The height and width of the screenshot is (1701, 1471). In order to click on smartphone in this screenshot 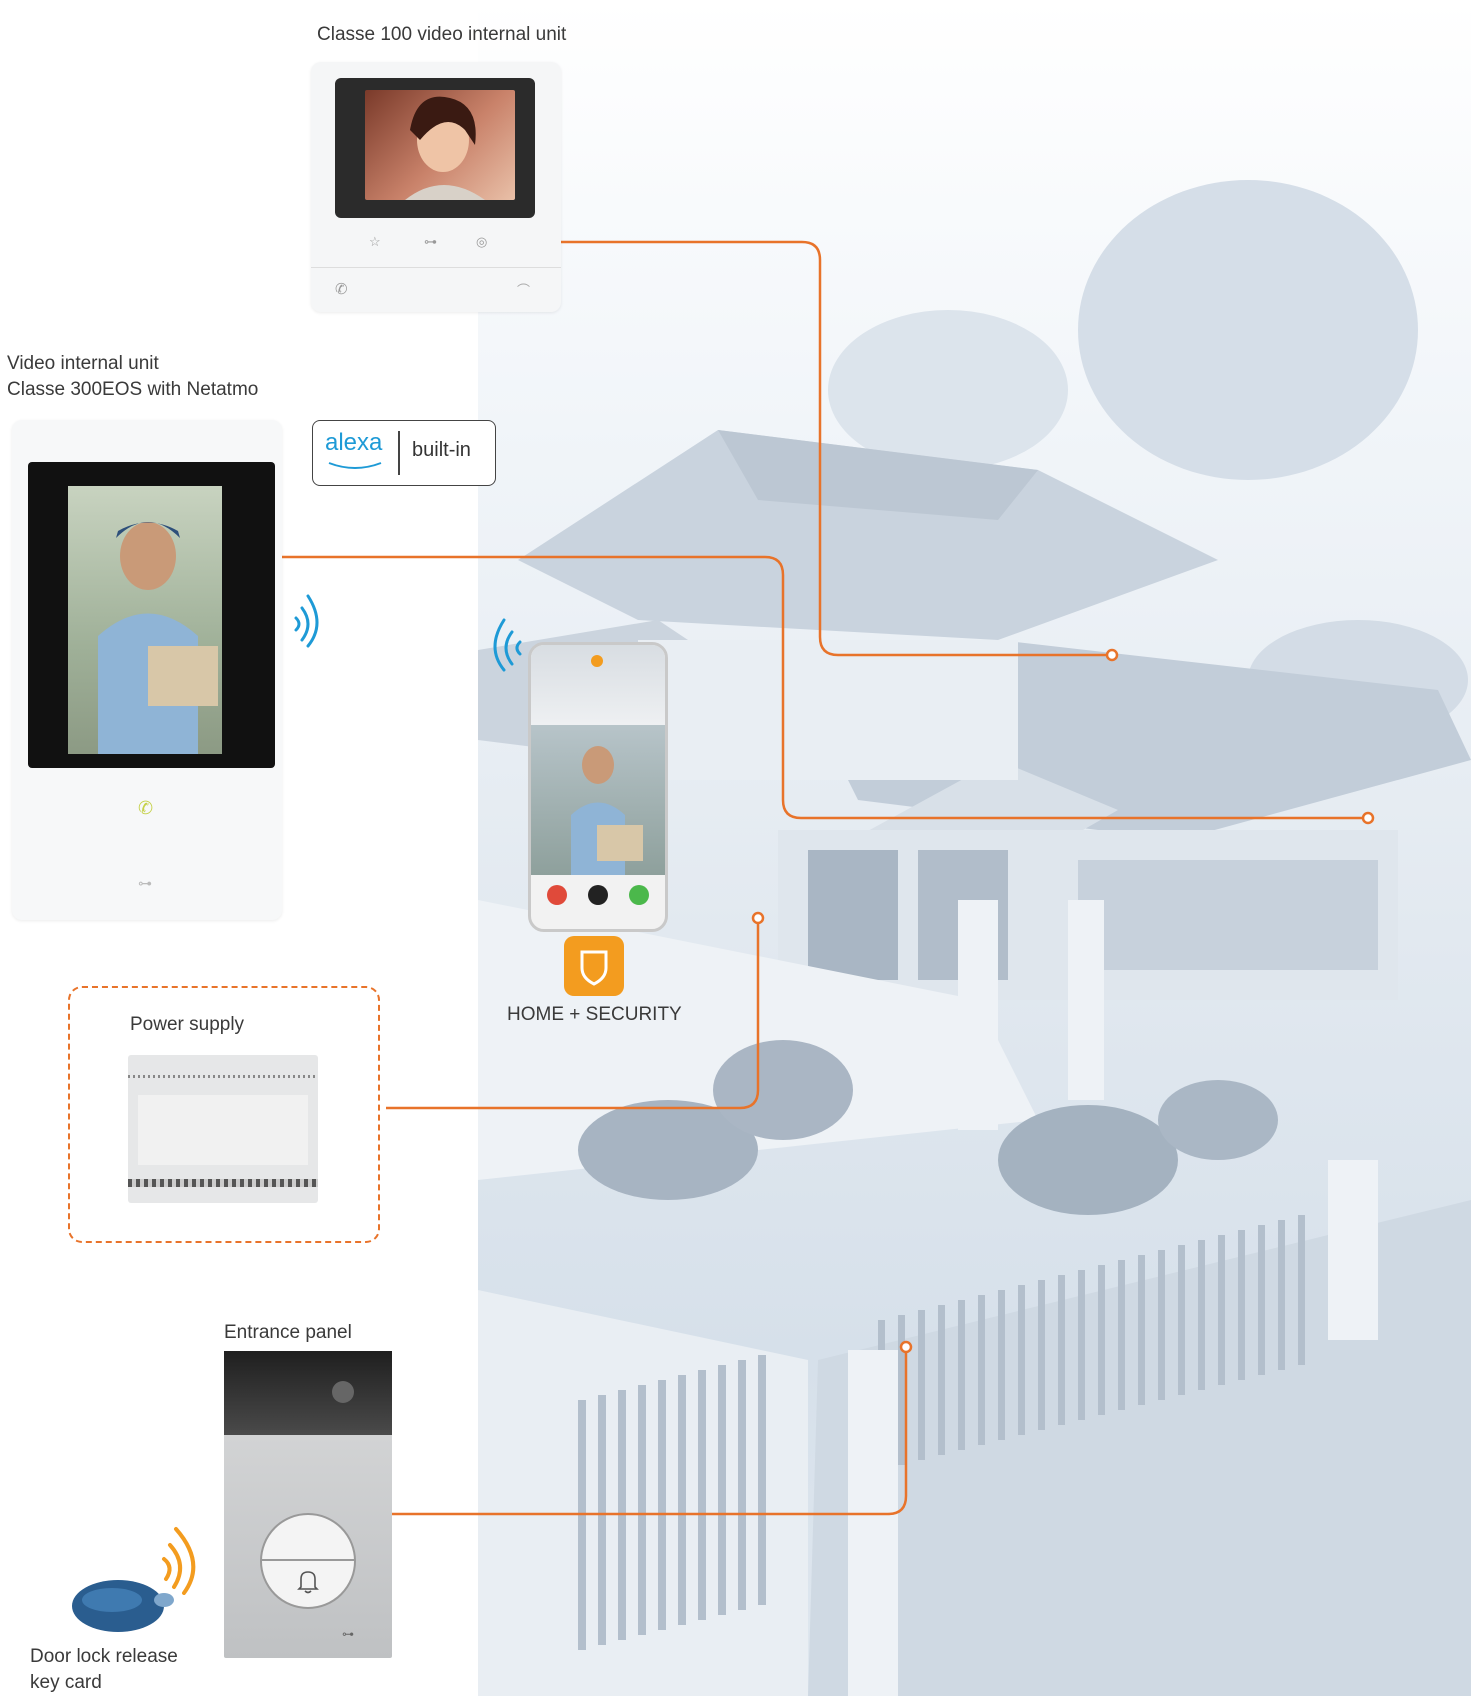, I will do `click(598, 787)`.